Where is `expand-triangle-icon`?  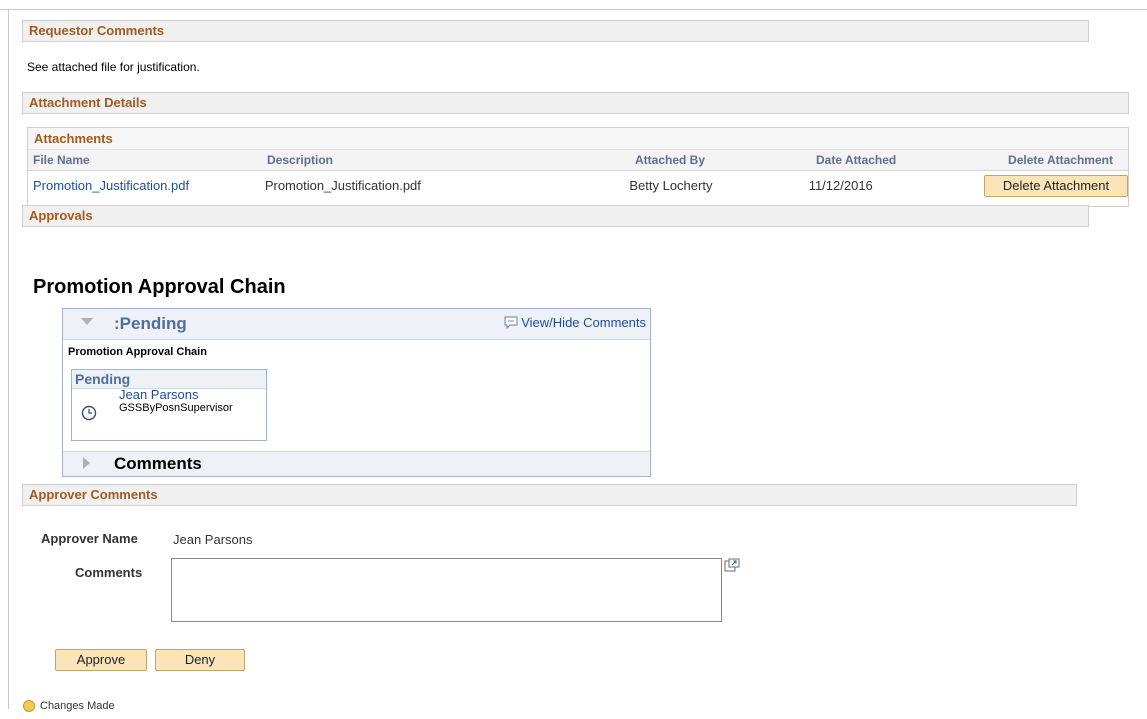 expand-triangle-icon is located at coordinates (86, 463).